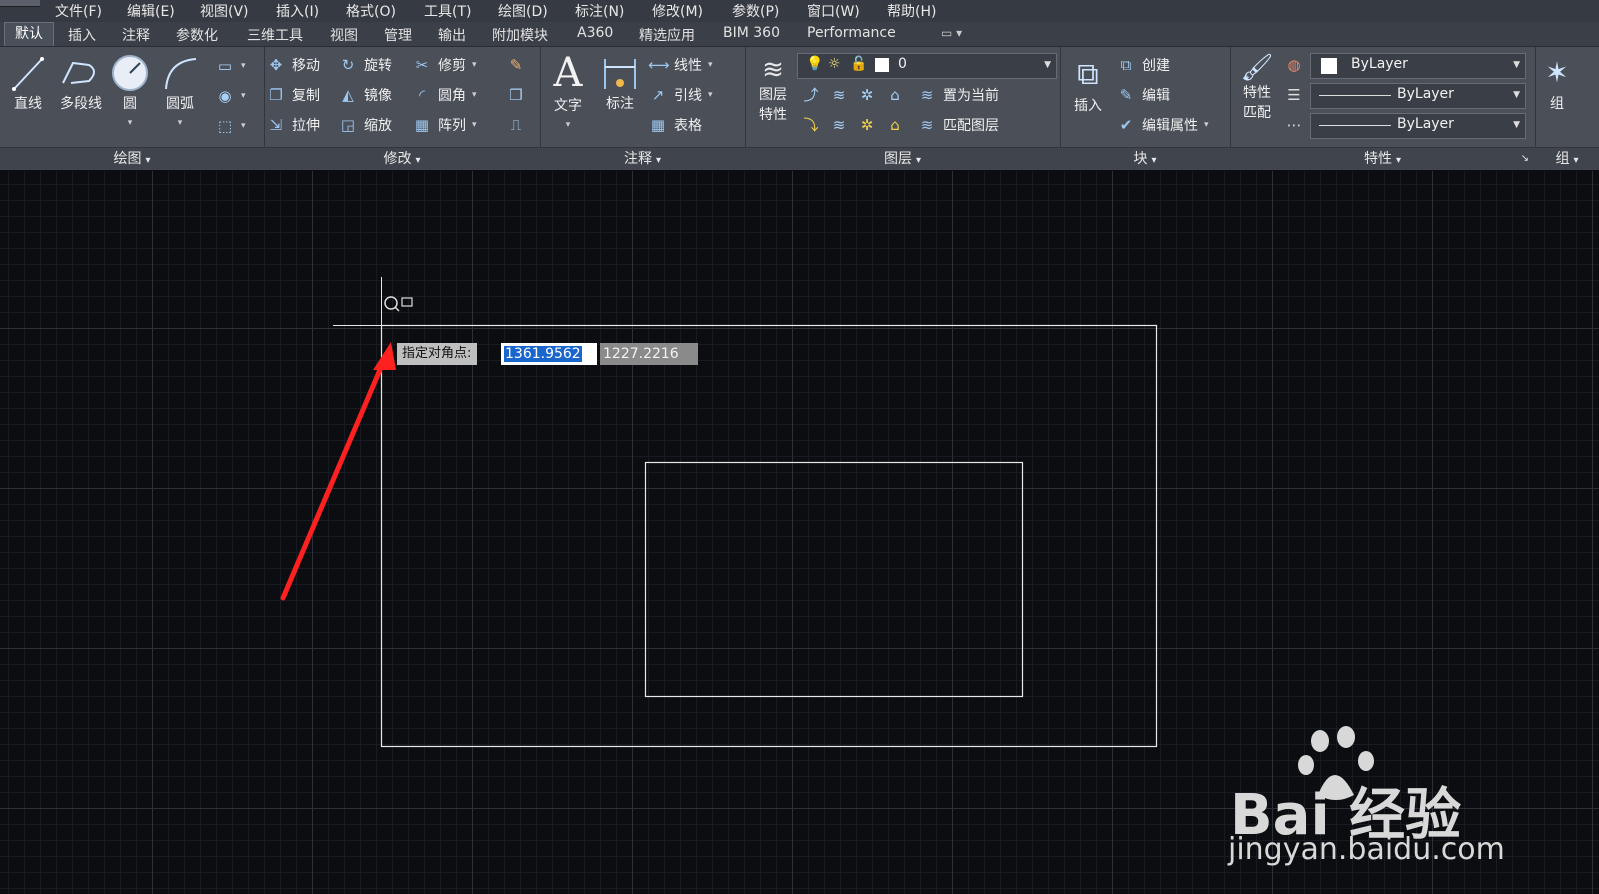  I want to click on circle-icon, so click(130, 73).